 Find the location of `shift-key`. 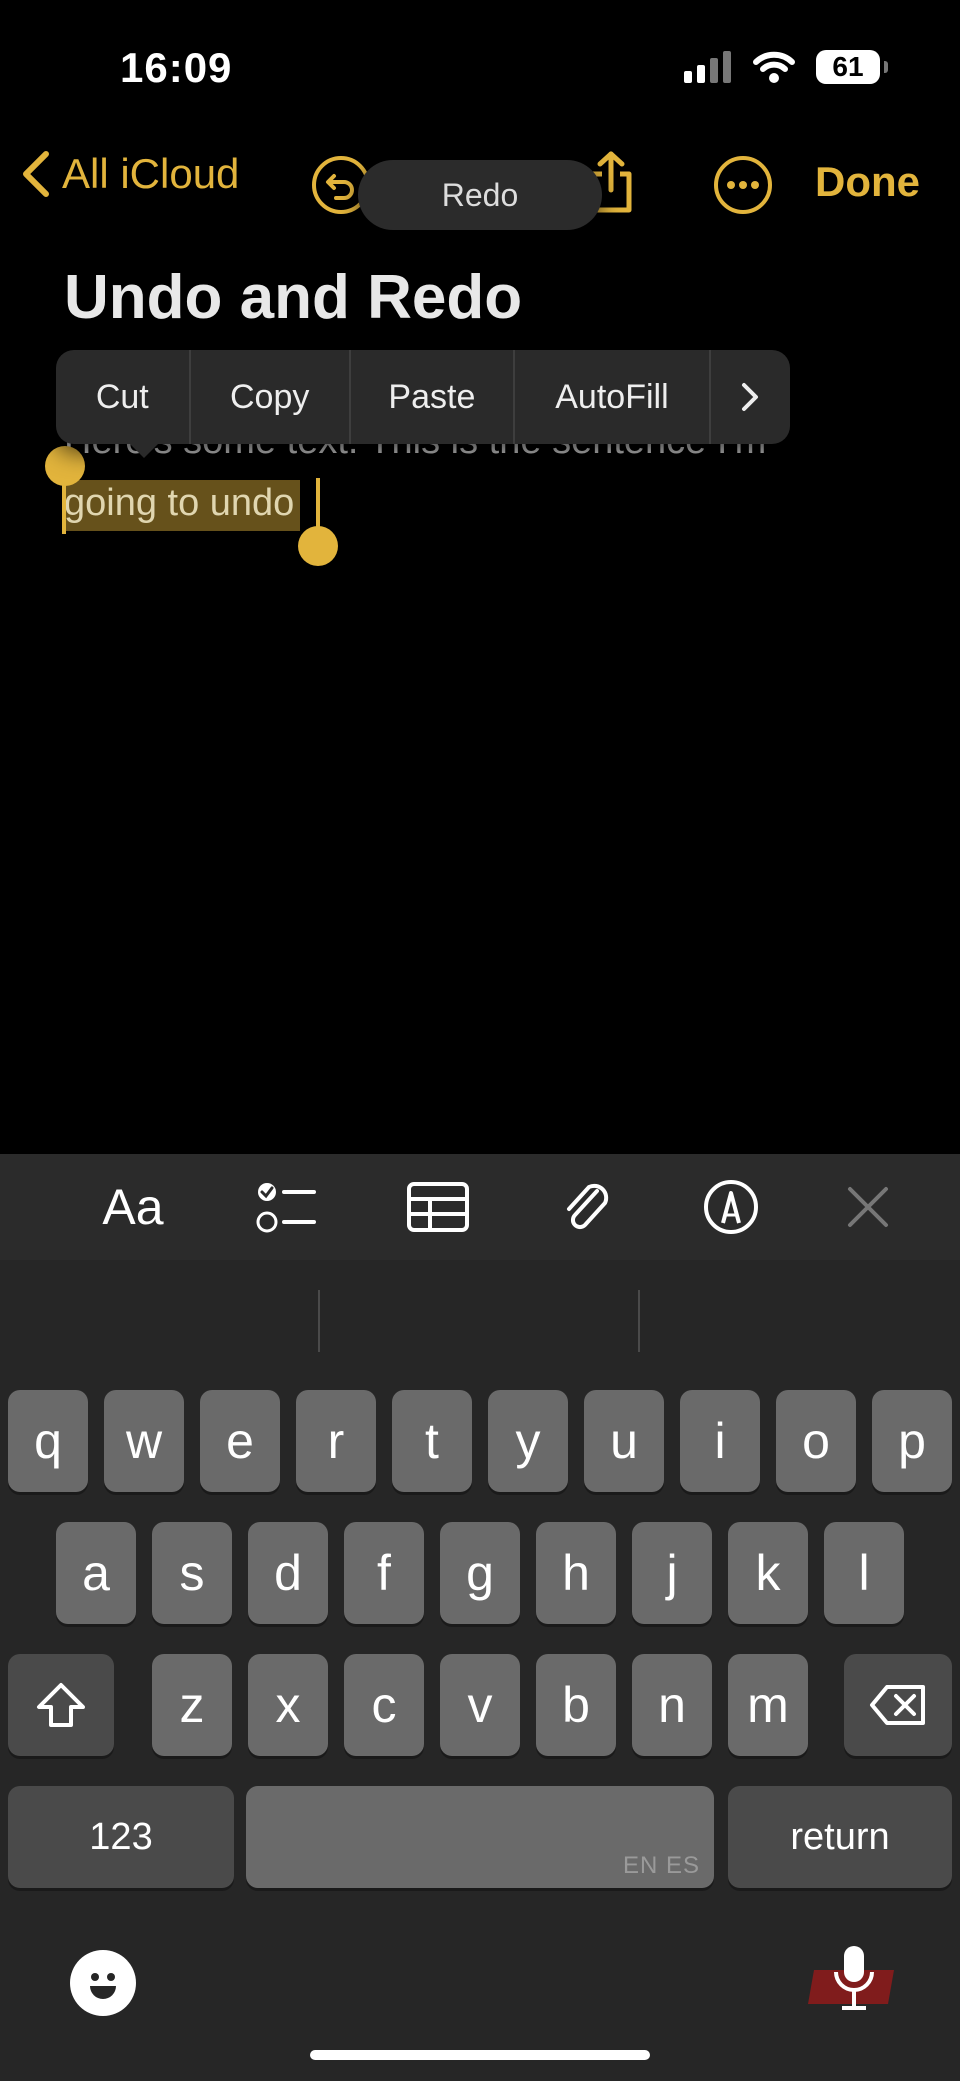

shift-key is located at coordinates (61, 1705).